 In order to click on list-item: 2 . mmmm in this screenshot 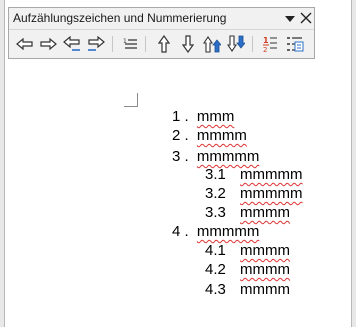, I will do `click(209, 136)`.